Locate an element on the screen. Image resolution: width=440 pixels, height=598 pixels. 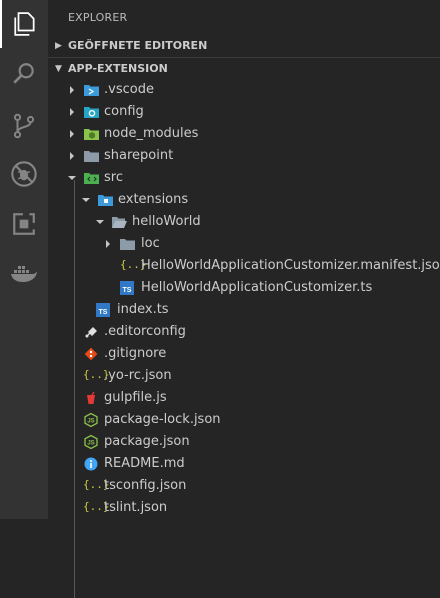
docker-icon is located at coordinates (24, 274).